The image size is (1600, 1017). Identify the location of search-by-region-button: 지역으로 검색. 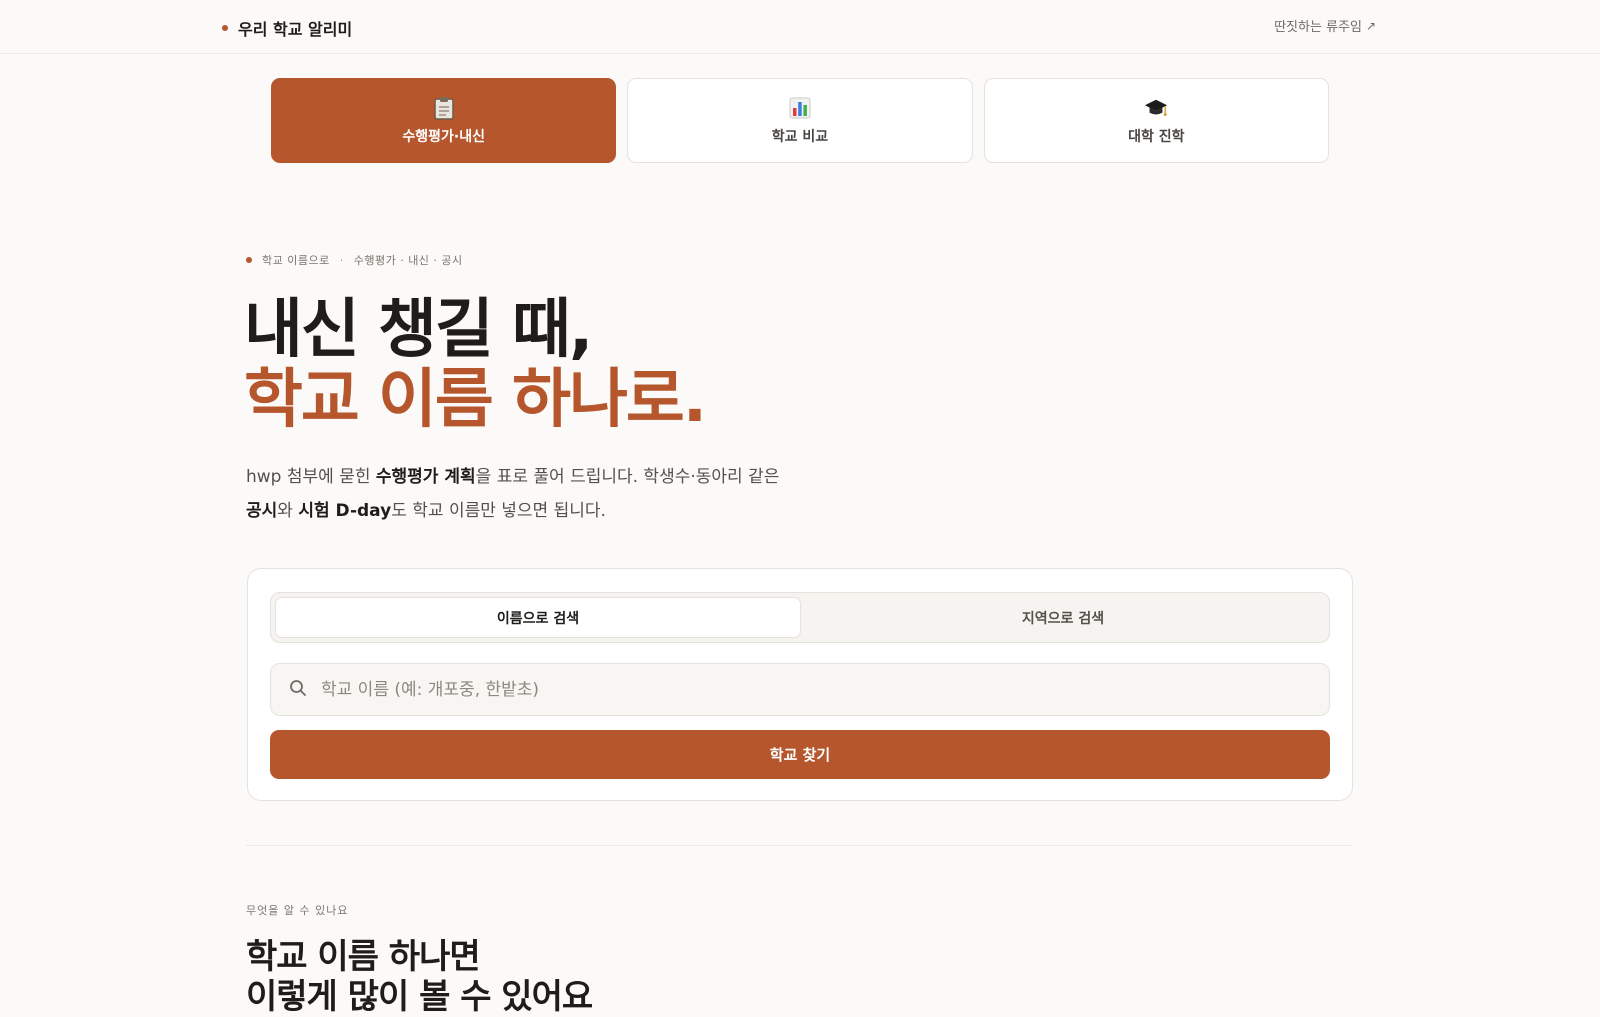
(1063, 617).